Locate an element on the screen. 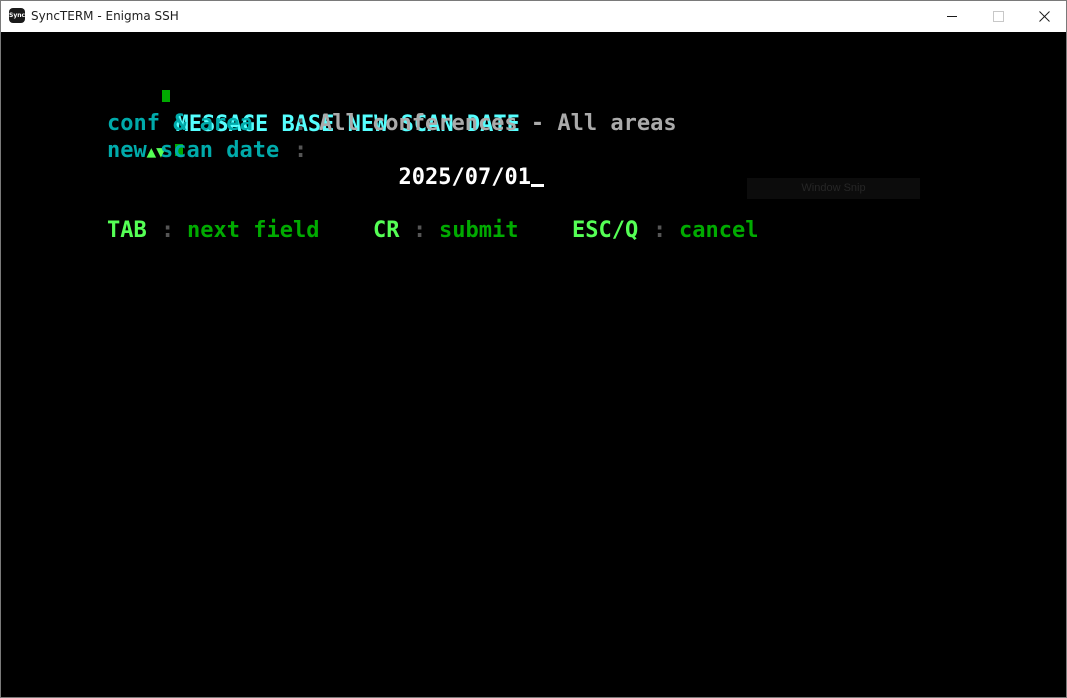 This screenshot has height=698, width=1067. scan-date-input: 2025/07/01 is located at coordinates (431, 177).